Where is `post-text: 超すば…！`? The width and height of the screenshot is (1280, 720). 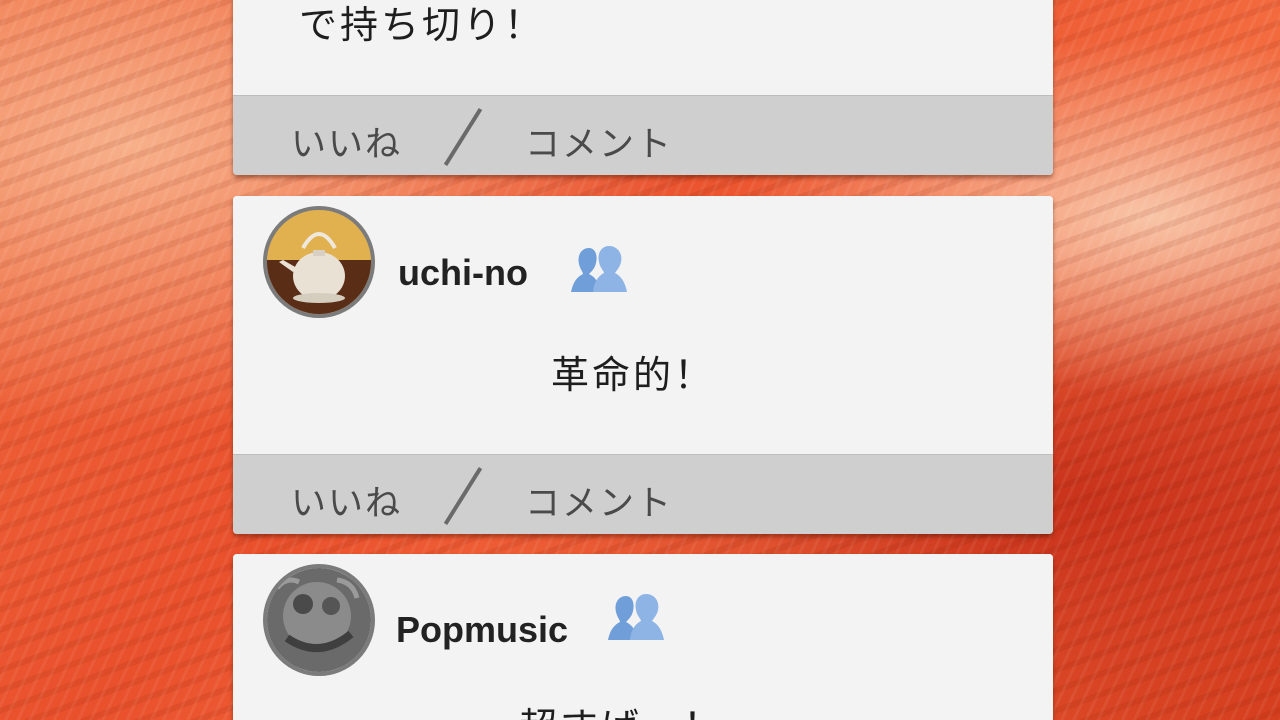
post-text: 超すば…！ is located at coordinates (621, 708).